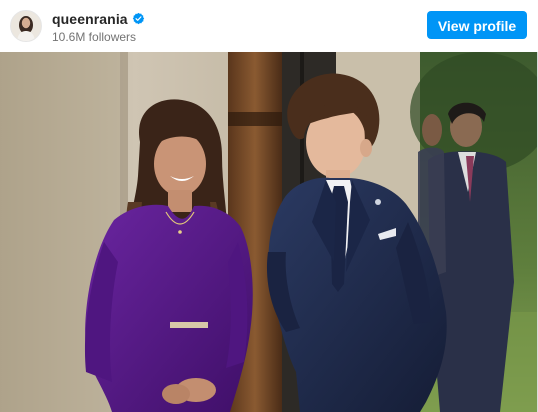  I want to click on username: queenrania, so click(90, 19).